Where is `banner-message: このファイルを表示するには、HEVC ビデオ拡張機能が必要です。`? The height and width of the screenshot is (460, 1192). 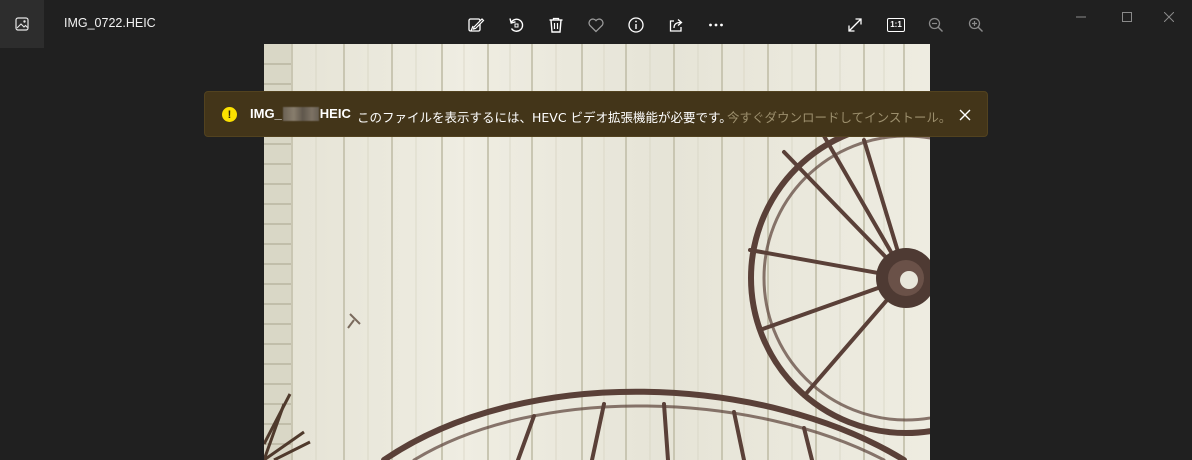
banner-message: このファイルを表示するには、HEVC ビデオ拡張機能が必要です。 is located at coordinates (544, 117).